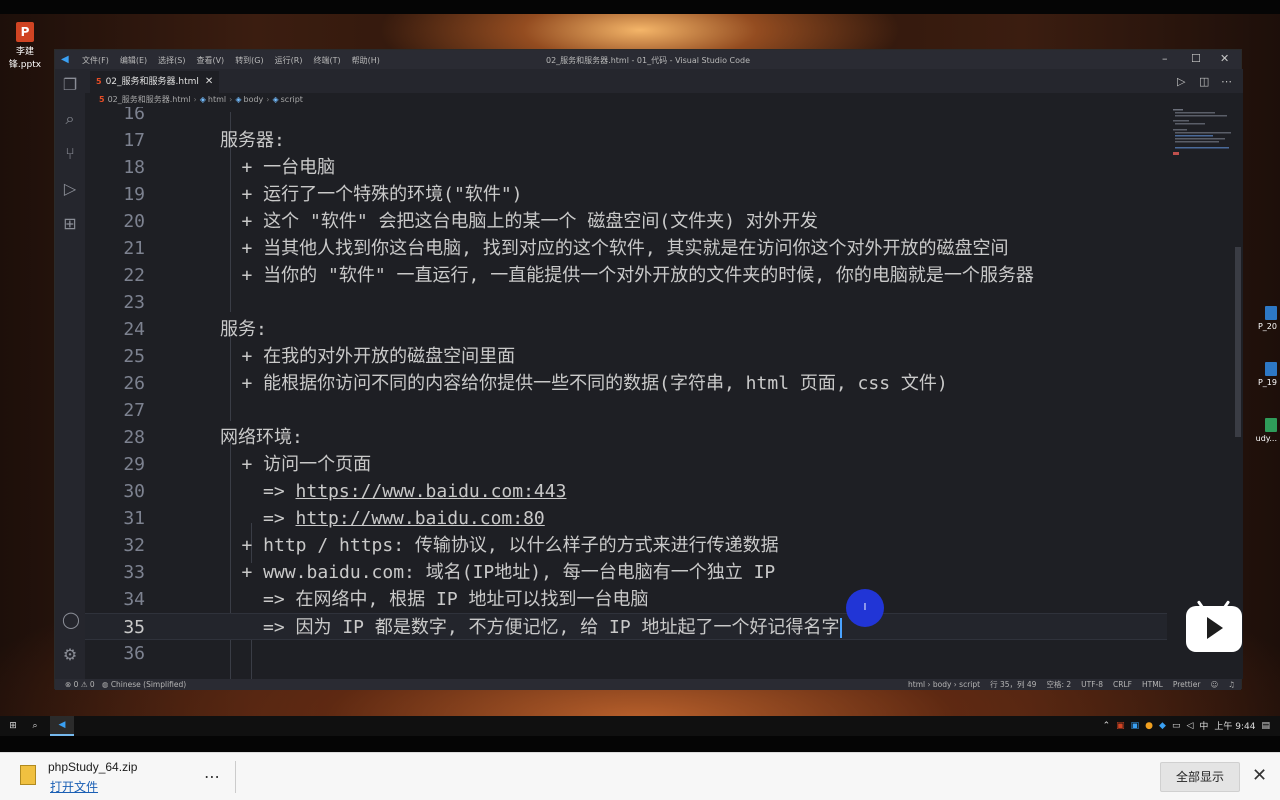 The image size is (1280, 800). What do you see at coordinates (944, 684) in the screenshot?
I see `status-path: html › body › script` at bounding box center [944, 684].